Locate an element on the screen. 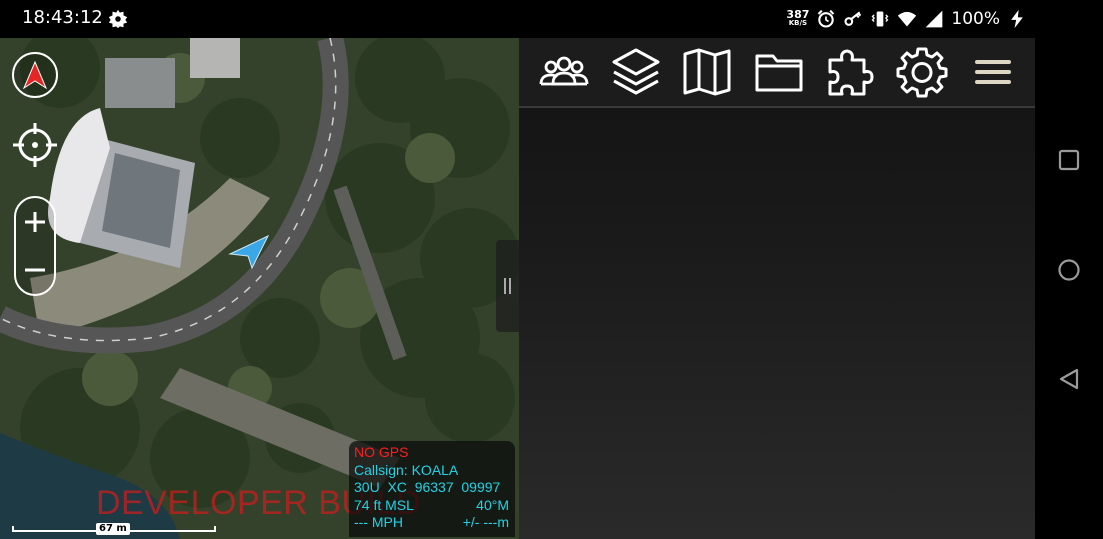  panel-resize-handle is located at coordinates (507, 286).